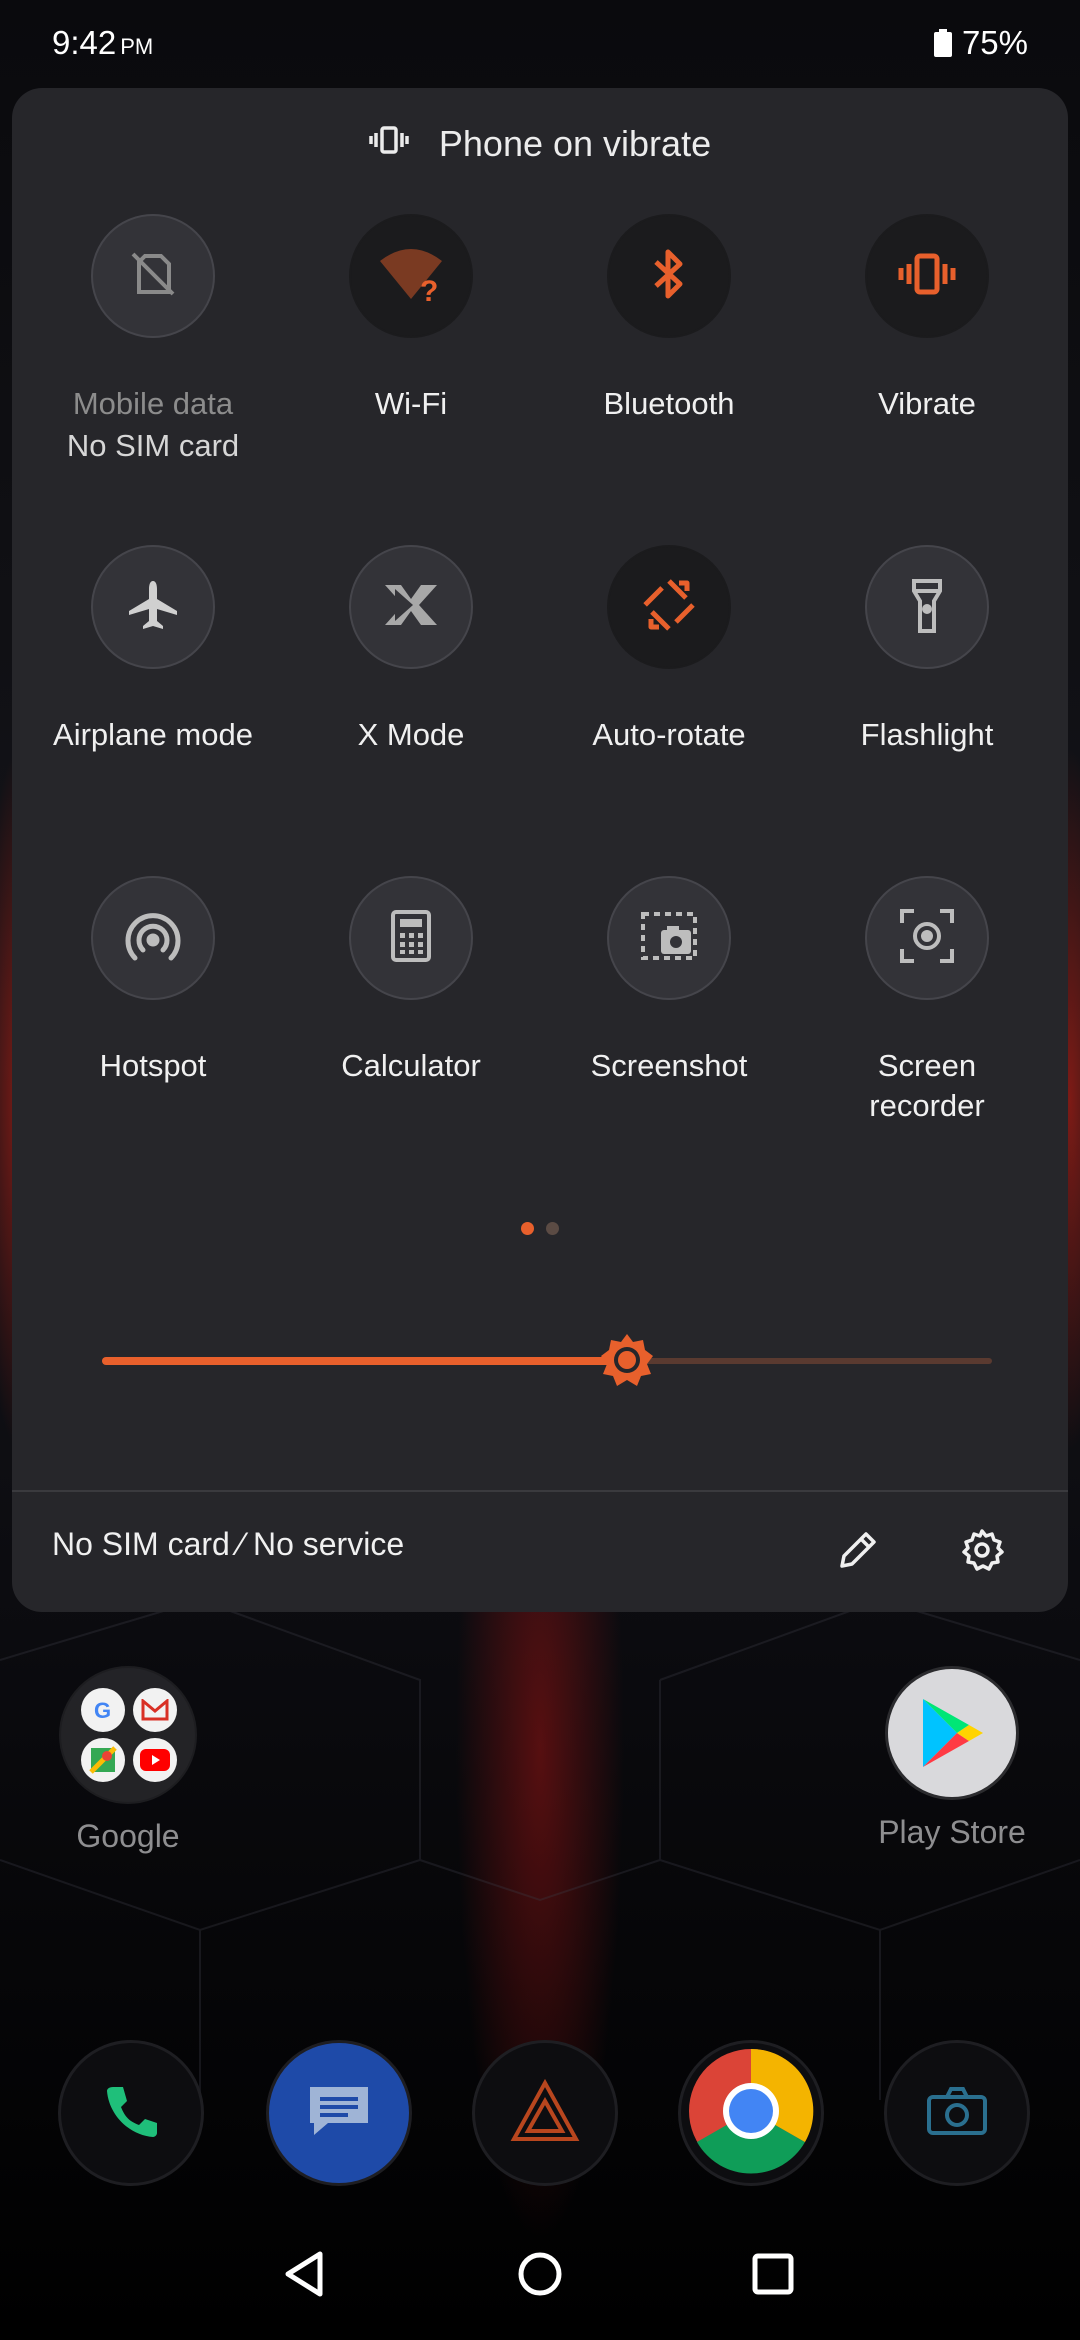  I want to click on auto-rotate-icon, so click(669, 607).